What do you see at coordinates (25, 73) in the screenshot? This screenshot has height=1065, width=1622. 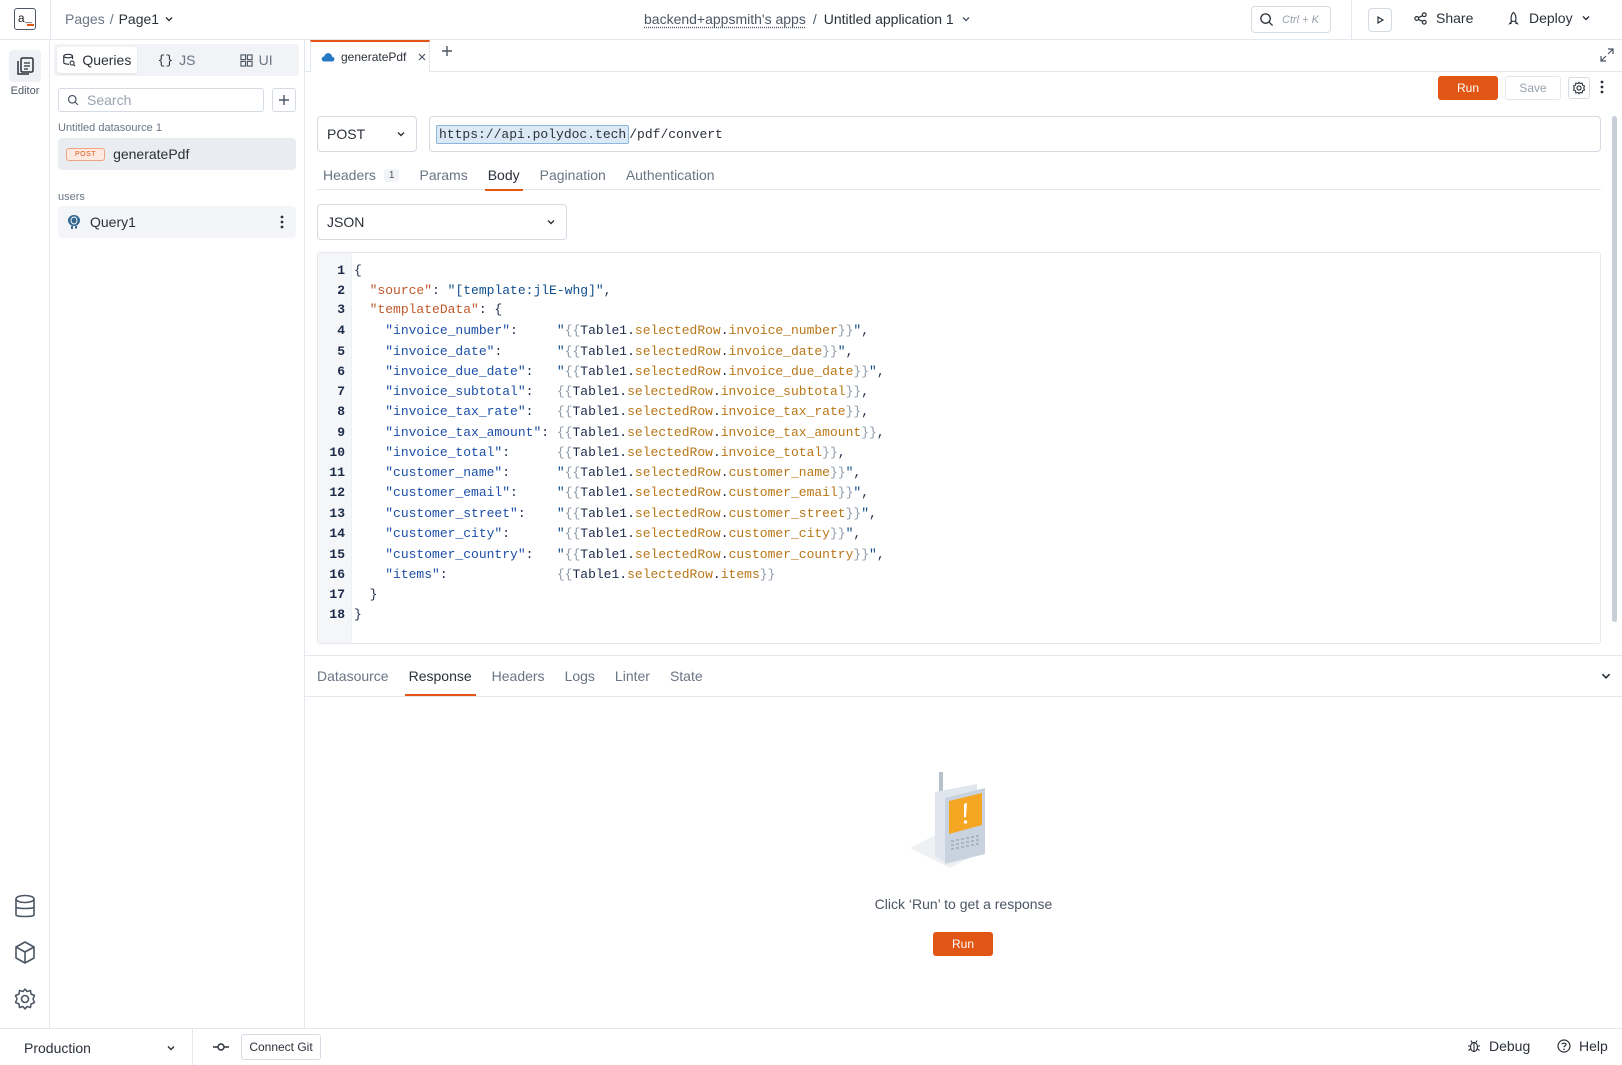 I see `rail-editor: Editor` at bounding box center [25, 73].